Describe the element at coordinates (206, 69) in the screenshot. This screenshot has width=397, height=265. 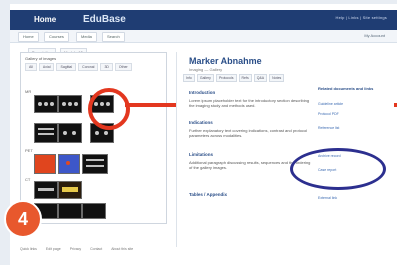
I see `page-subtitle: Imaging — Gallery` at that location.